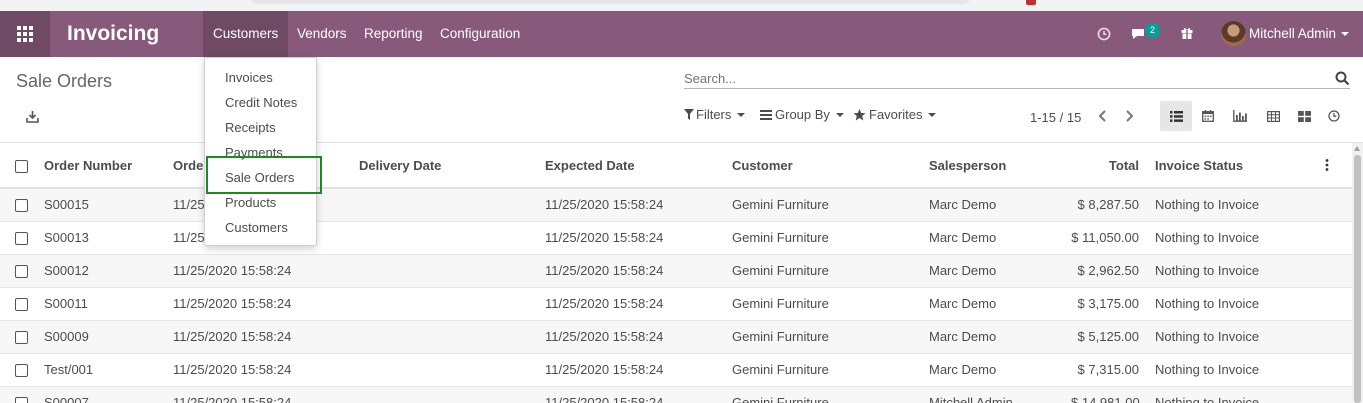  Describe the element at coordinates (1104, 34) in the screenshot. I see `activity-clock-icon` at that location.